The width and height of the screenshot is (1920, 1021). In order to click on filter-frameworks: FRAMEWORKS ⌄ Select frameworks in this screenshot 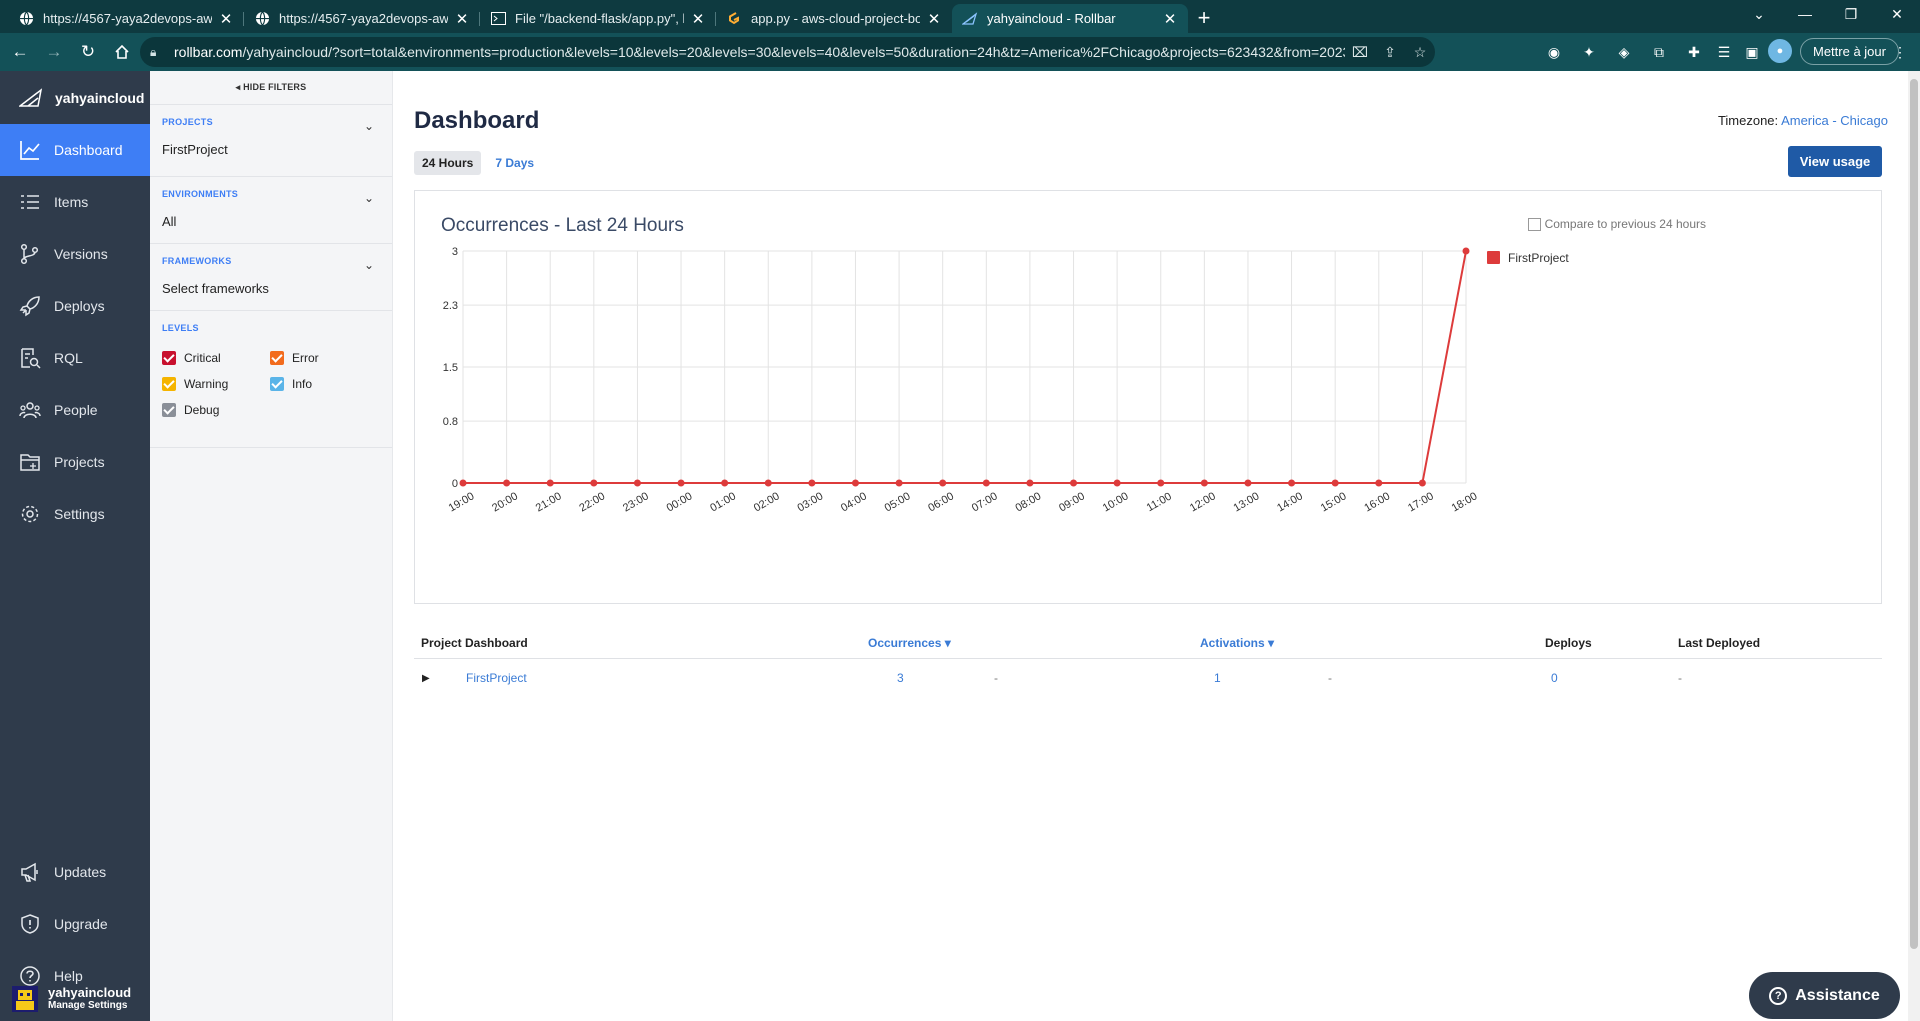, I will do `click(271, 276)`.